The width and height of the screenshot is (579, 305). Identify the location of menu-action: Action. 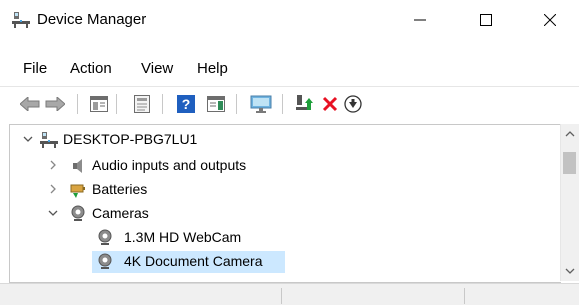
(91, 68).